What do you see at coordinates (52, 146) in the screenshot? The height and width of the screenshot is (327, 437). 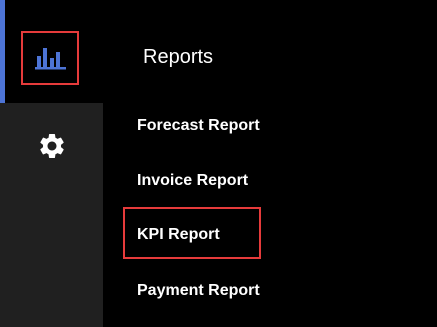 I see `gear-icon` at bounding box center [52, 146].